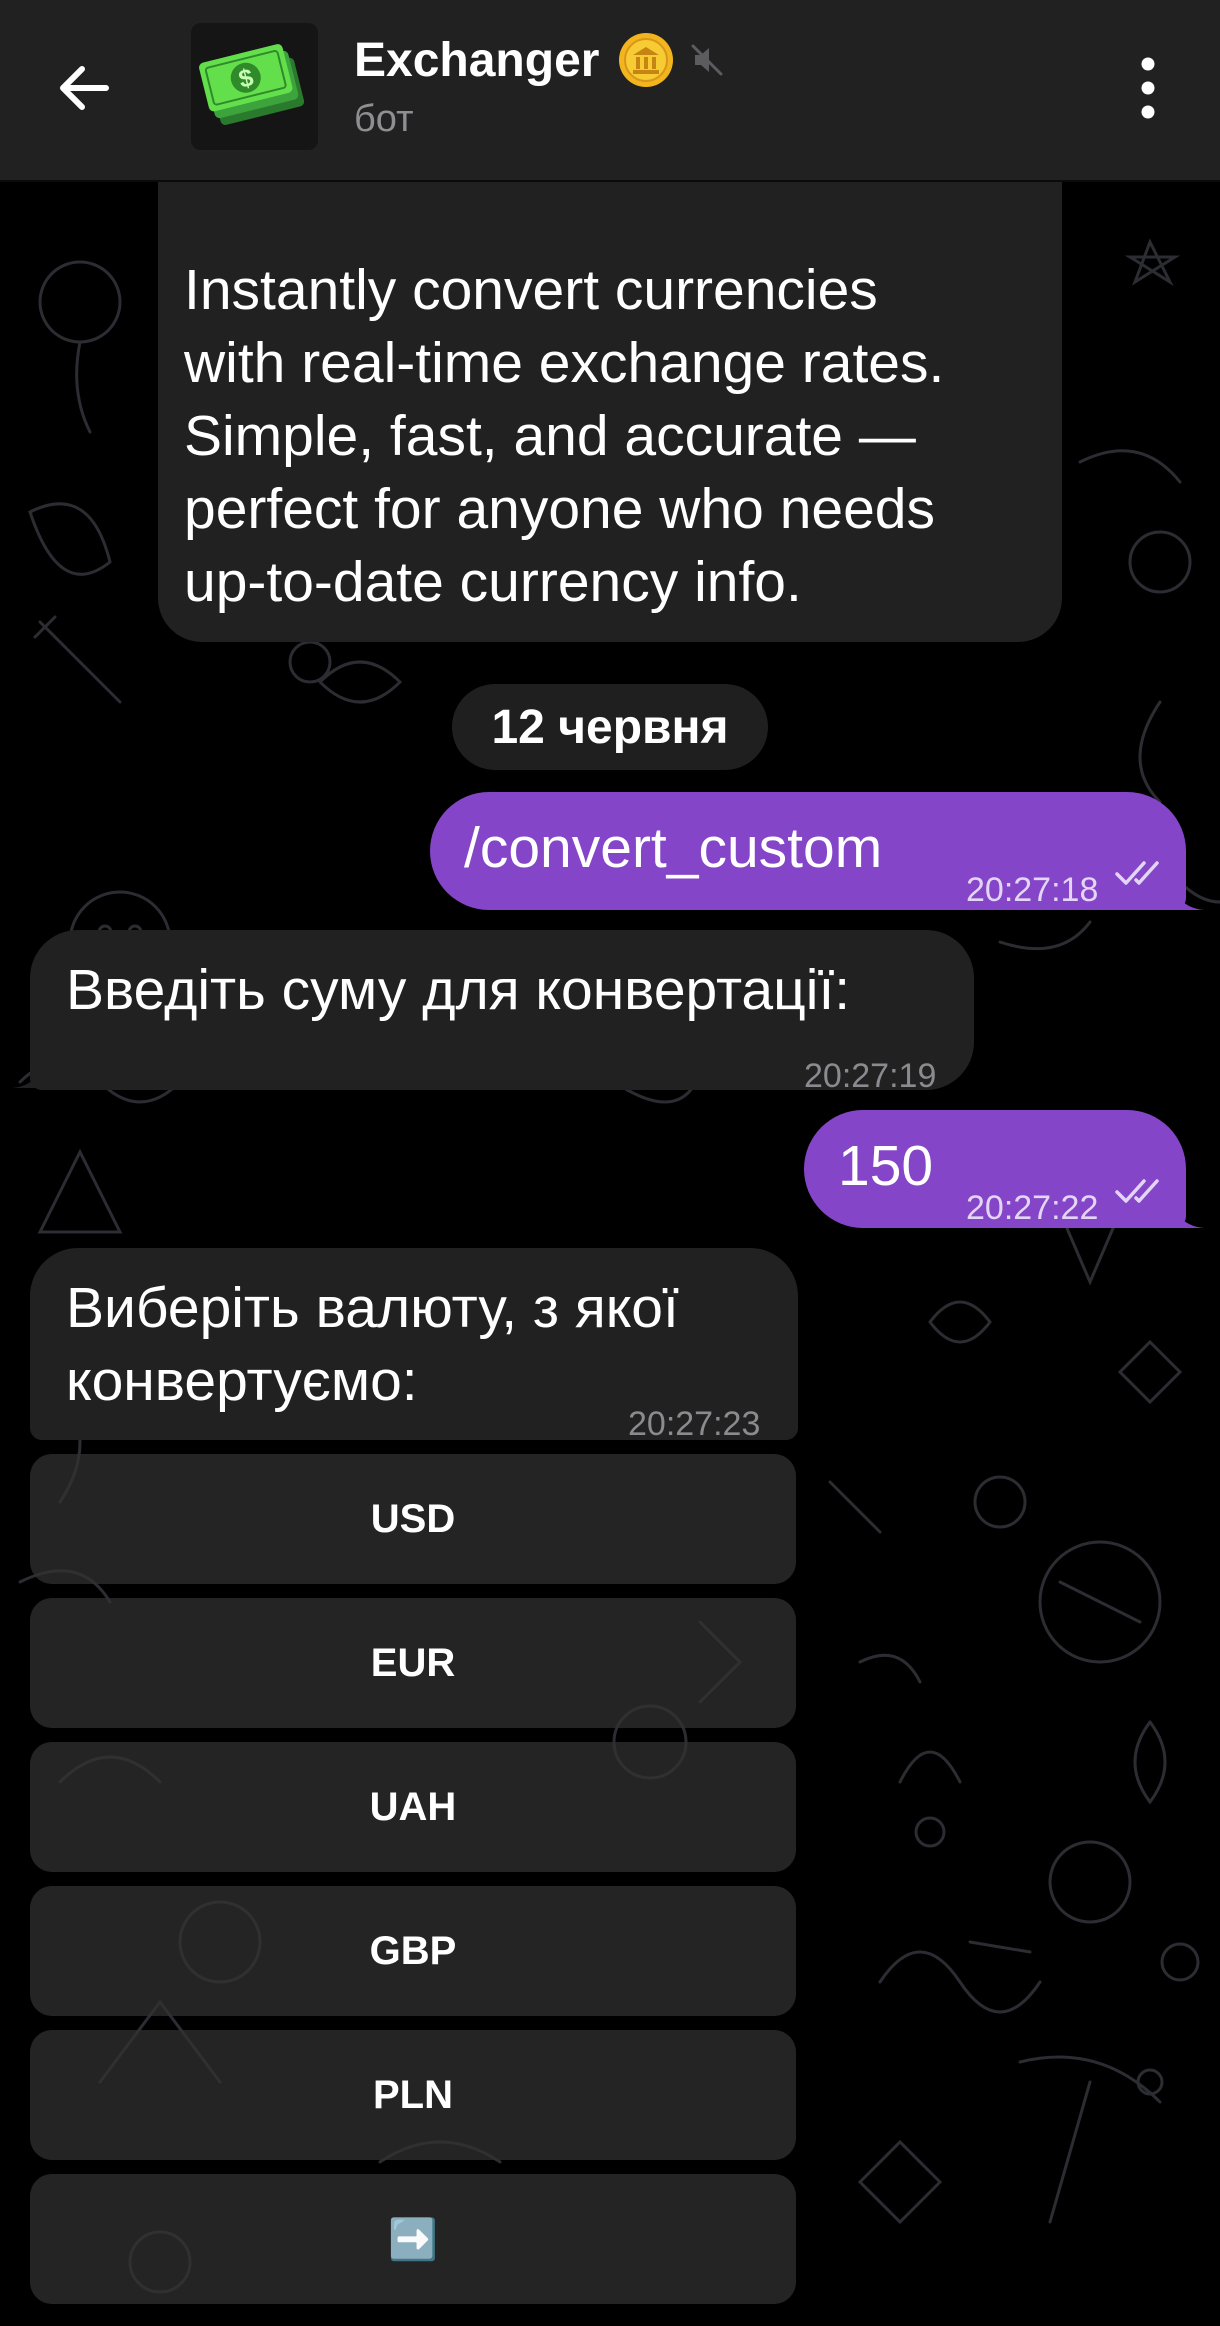 The width and height of the screenshot is (1220, 2326). Describe the element at coordinates (1032, 1208) in the screenshot. I see `message-time: 20:27:22` at that location.